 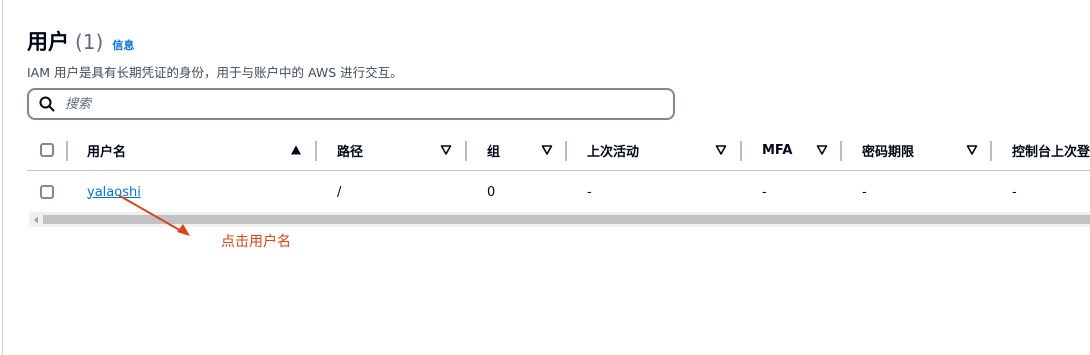 What do you see at coordinates (47, 192) in the screenshot?
I see `row-select-checkbox` at bounding box center [47, 192].